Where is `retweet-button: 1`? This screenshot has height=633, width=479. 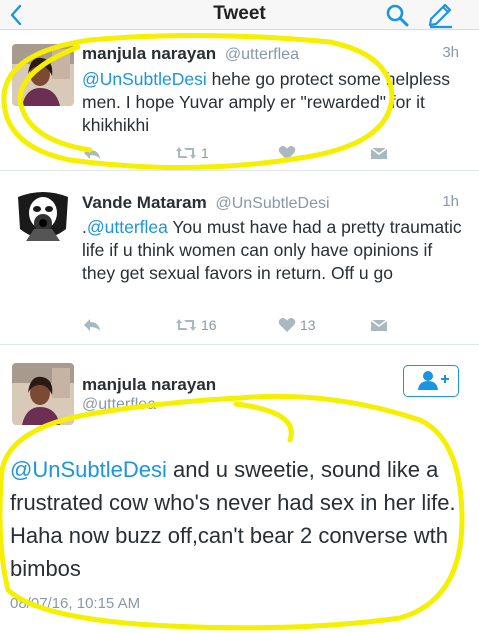
retweet-button: 1 is located at coordinates (192, 155).